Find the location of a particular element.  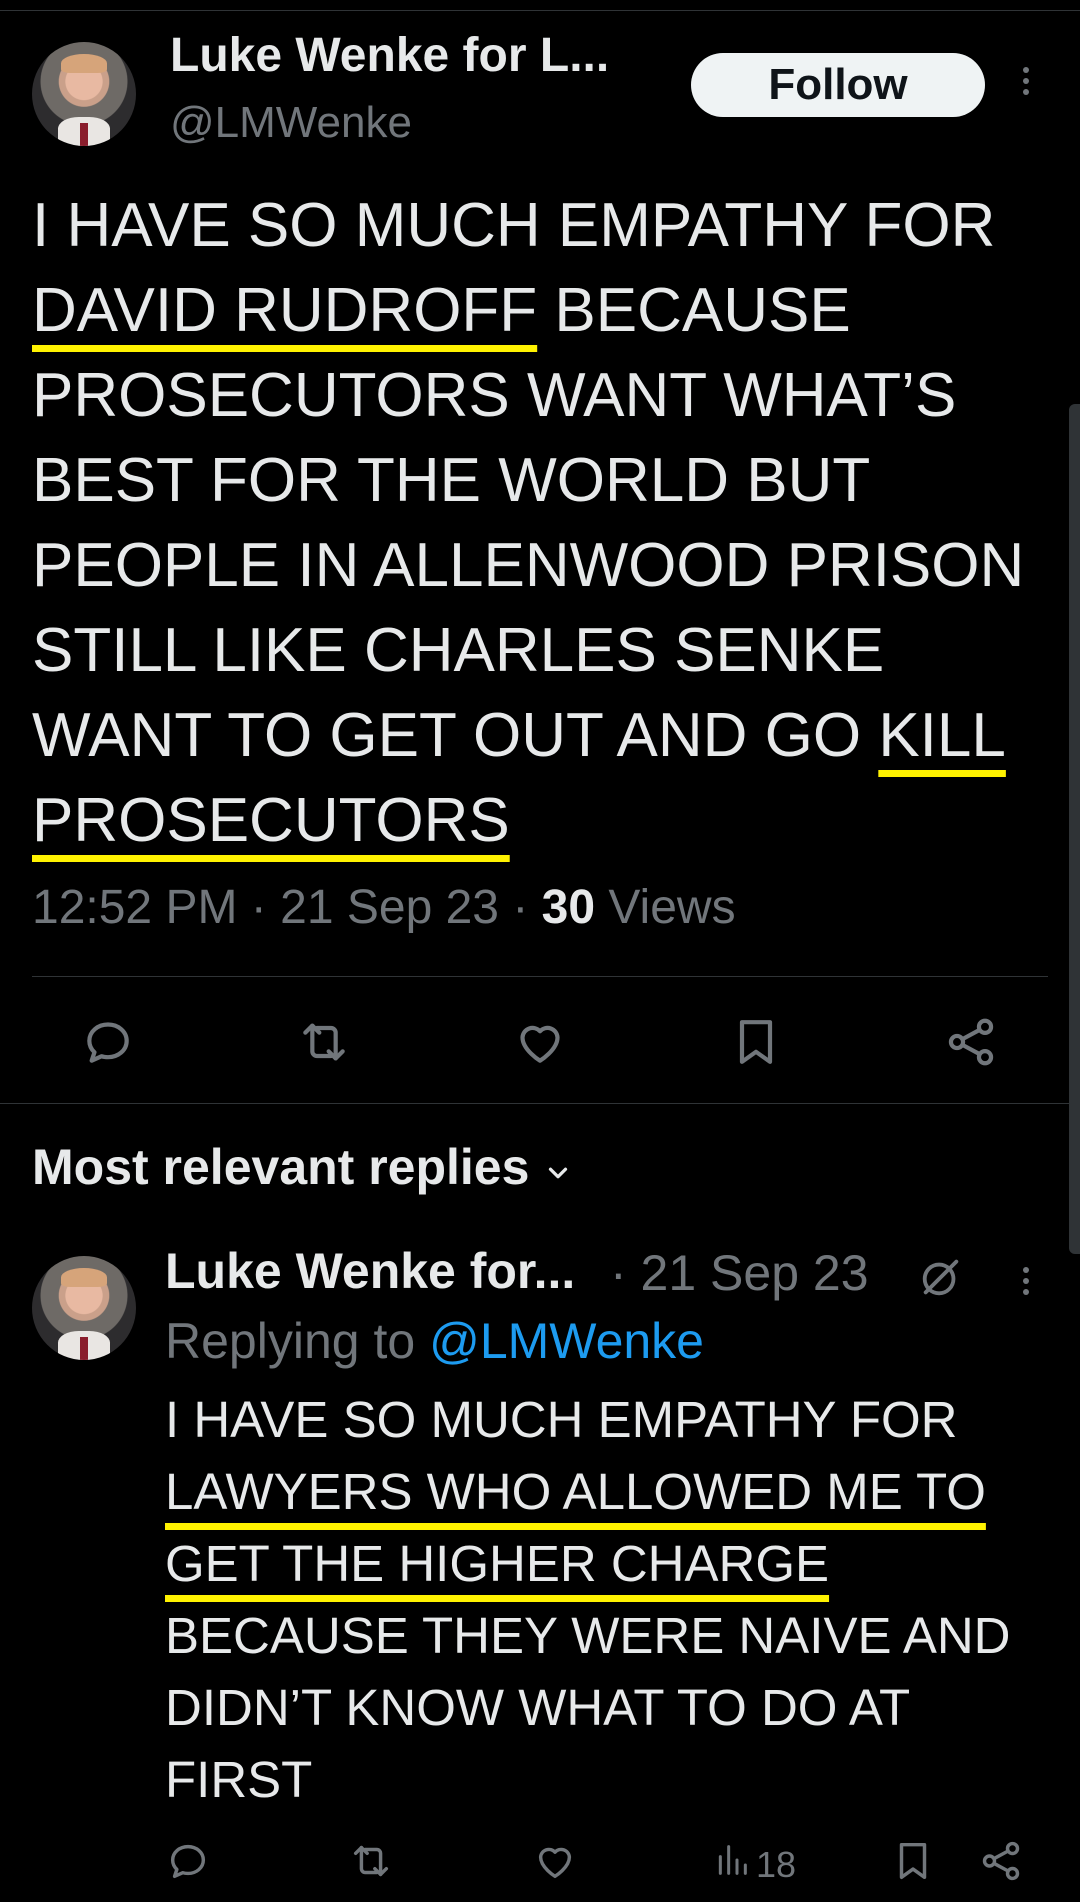

tweet-meta: 12:52 PM · 21 Sep 23 · 30 Views is located at coordinates (384, 907).